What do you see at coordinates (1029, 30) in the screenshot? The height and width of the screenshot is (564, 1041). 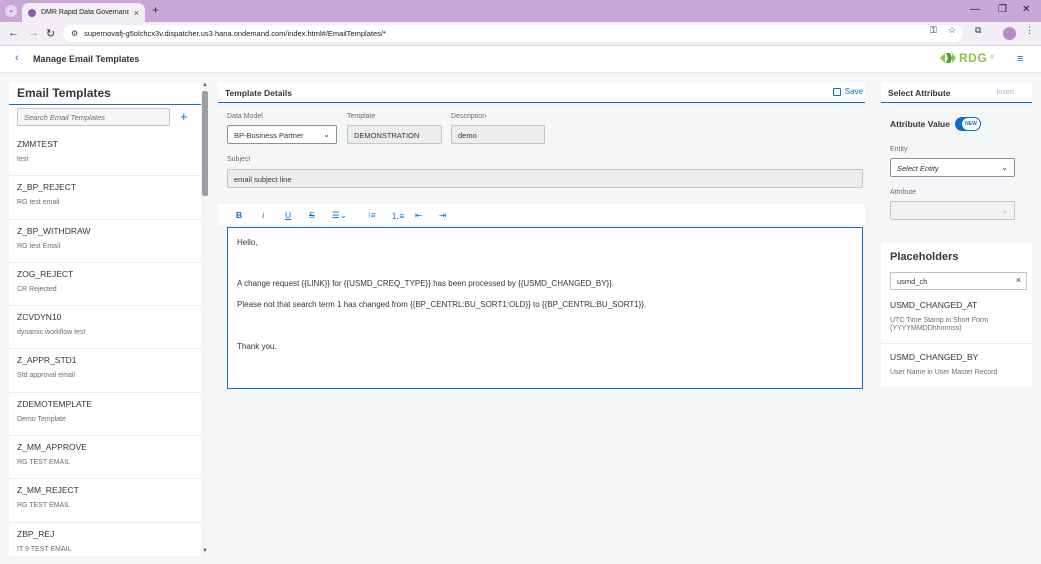 I see `menu-dots-icon: ⋮` at bounding box center [1029, 30].